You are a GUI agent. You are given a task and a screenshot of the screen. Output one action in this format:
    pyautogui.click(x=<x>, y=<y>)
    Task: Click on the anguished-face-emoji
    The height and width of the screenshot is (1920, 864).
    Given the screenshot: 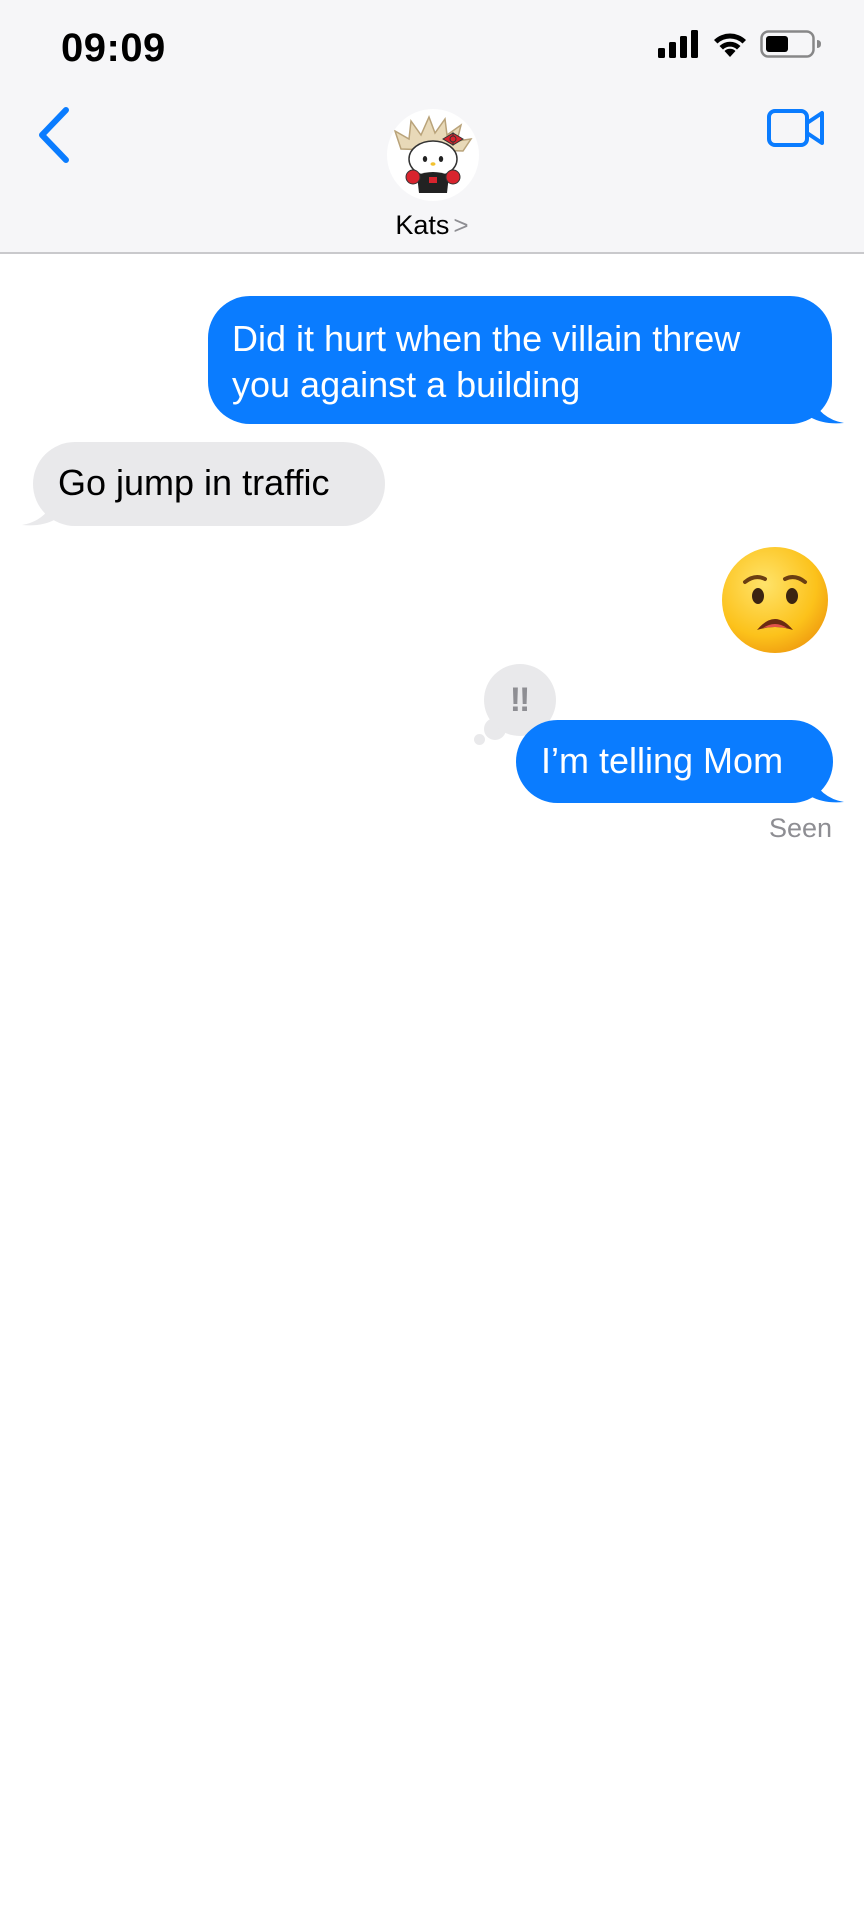 What is the action you would take?
    pyautogui.click(x=775, y=600)
    